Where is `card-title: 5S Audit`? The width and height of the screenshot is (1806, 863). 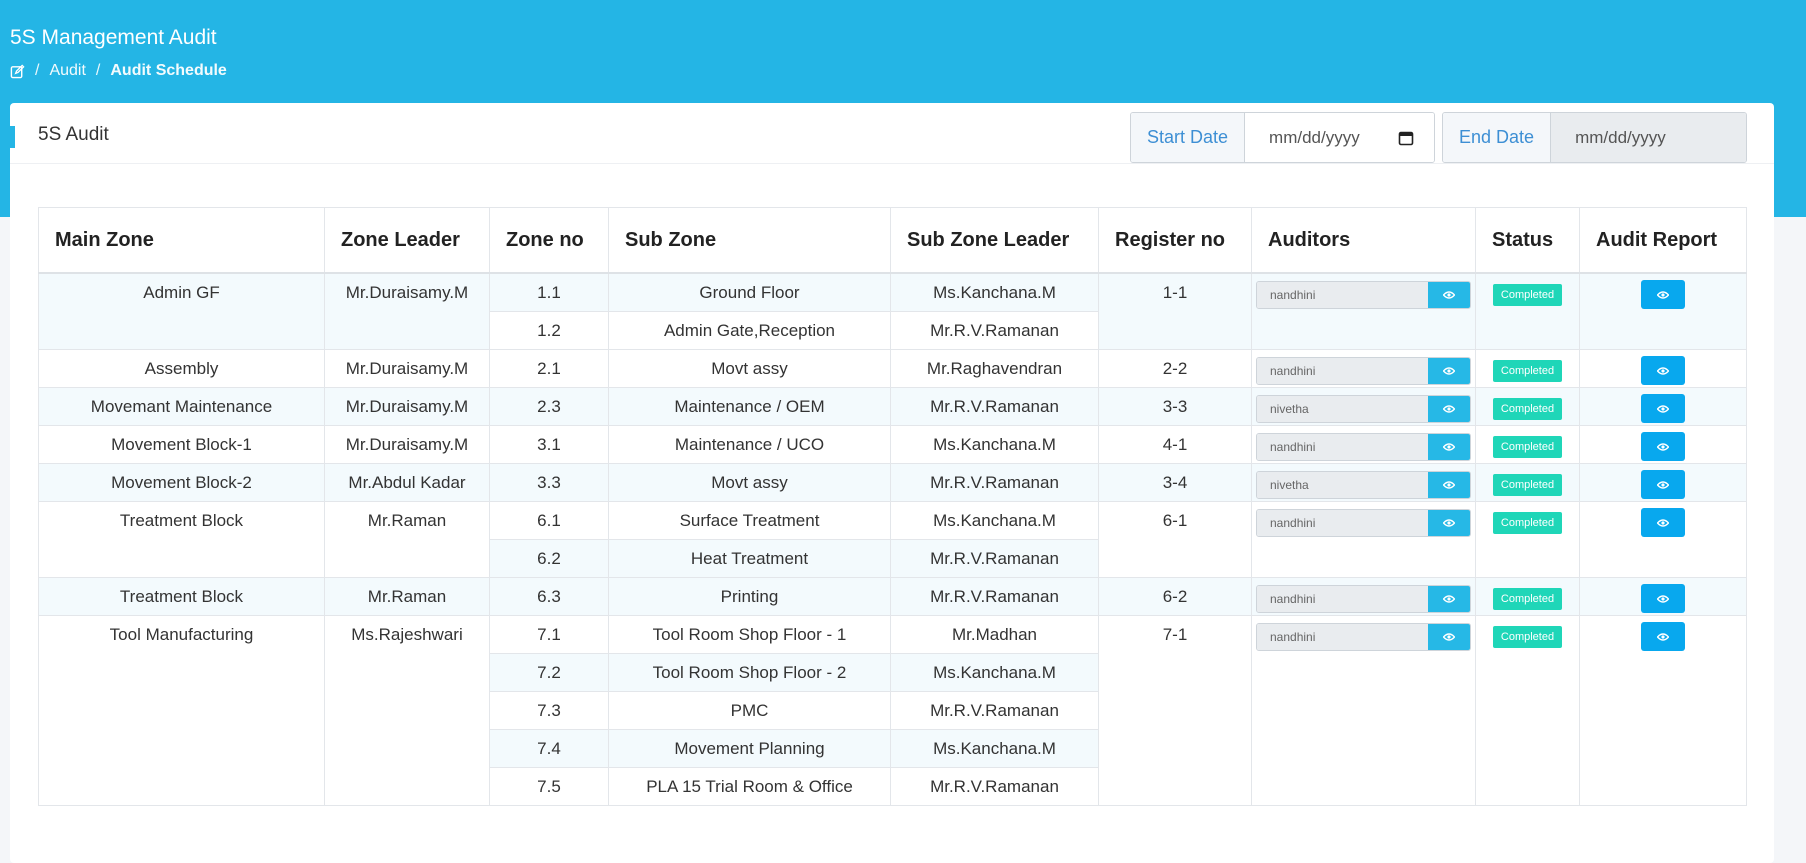 card-title: 5S Audit is located at coordinates (73, 134).